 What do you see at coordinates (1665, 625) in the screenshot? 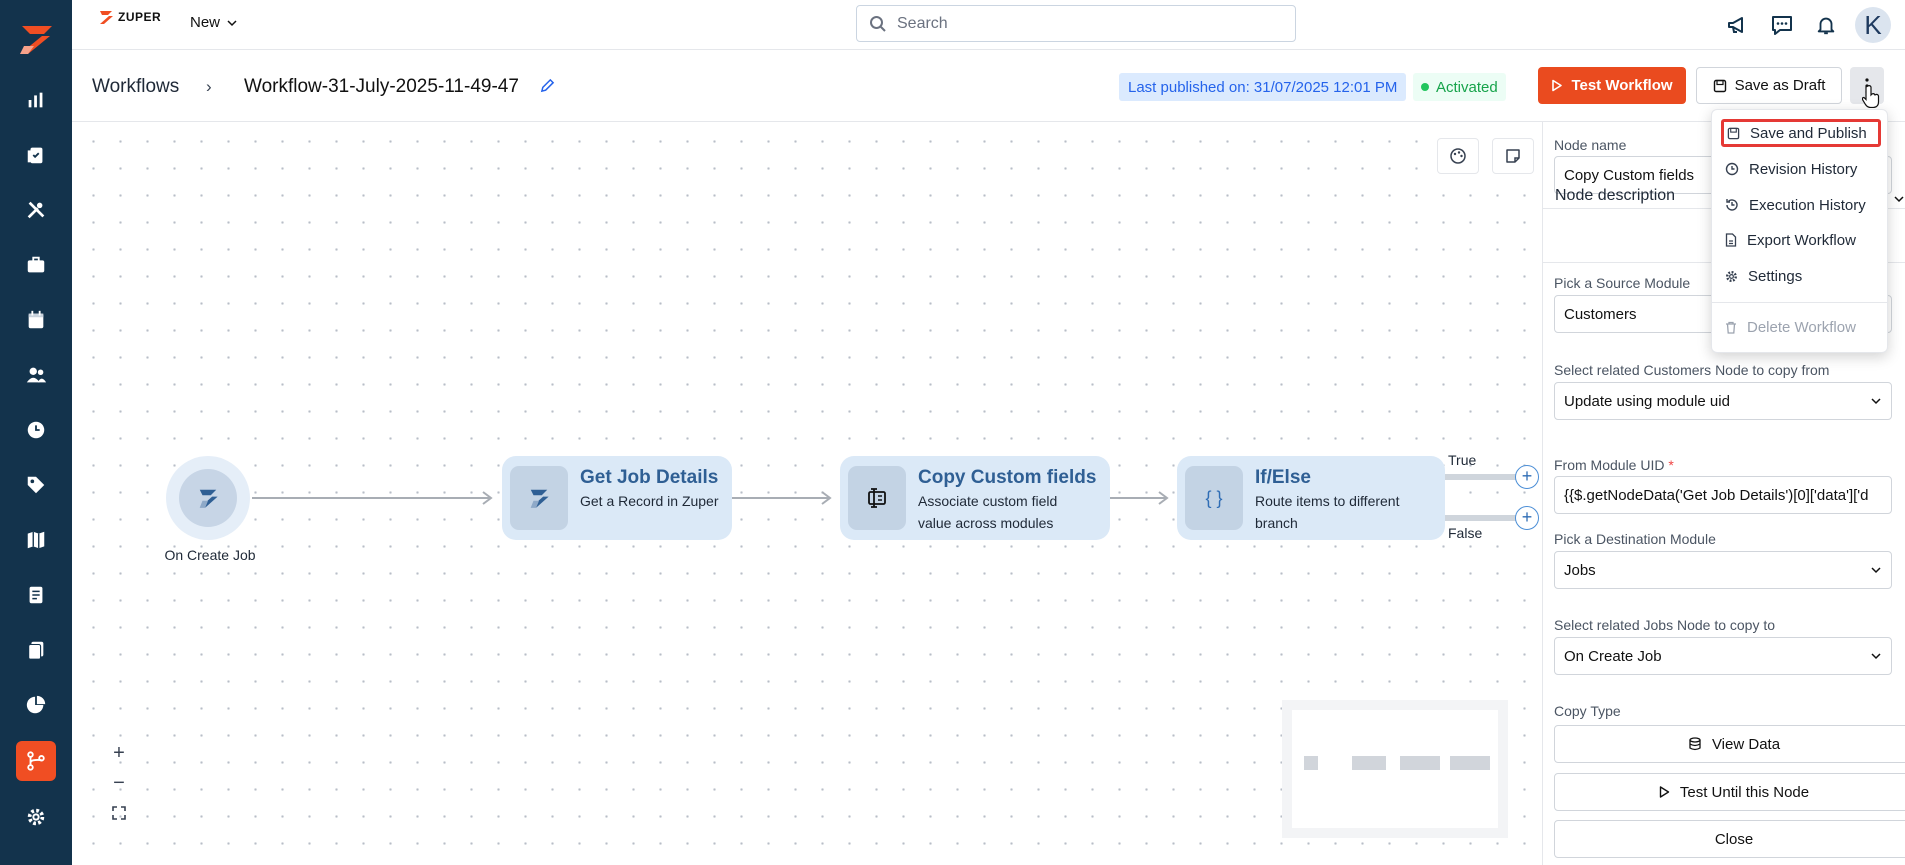
I see `related-dest-label: Select related Jobs Node to copy to` at bounding box center [1665, 625].